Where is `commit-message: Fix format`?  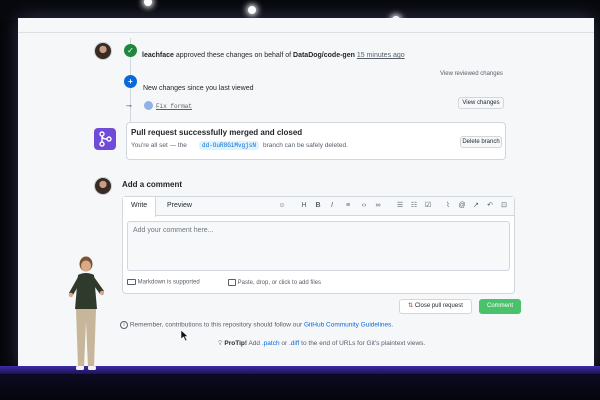 commit-message: Fix format is located at coordinates (174, 106).